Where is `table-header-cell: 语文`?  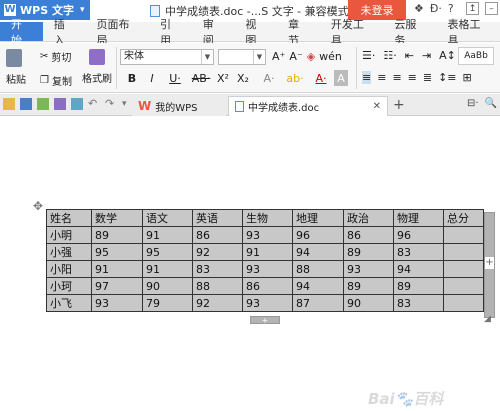
table-header-cell: 语文 is located at coordinates (167, 218).